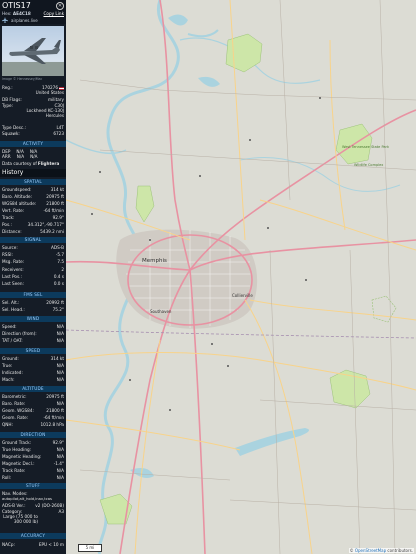 The height and width of the screenshot is (554, 416). Describe the element at coordinates (33, 173) in the screenshot. I see `history-button: History` at that location.